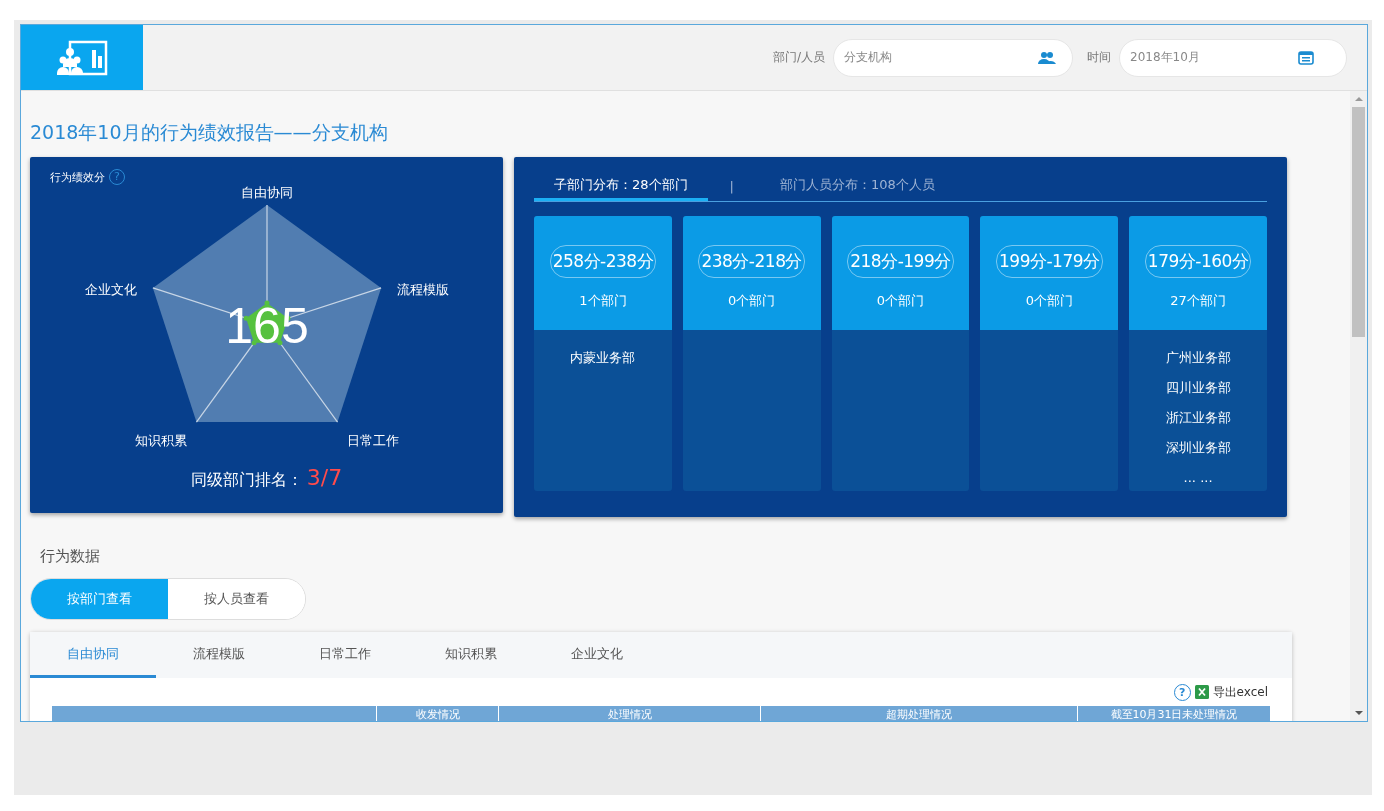 This screenshot has width=1384, height=811. Describe the element at coordinates (1049, 261) in the screenshot. I see `score-range: 199分-179分` at that location.